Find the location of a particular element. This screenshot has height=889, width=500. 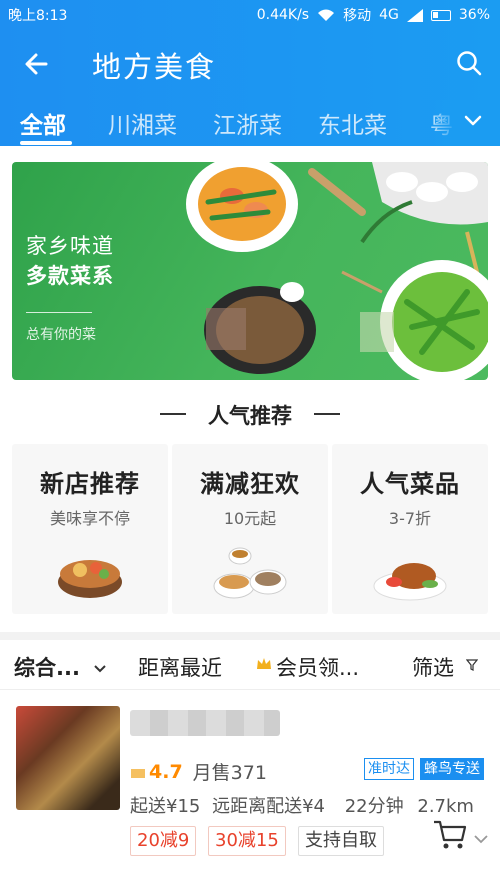

nav-bar: 地方美食 is located at coordinates (250, 63).